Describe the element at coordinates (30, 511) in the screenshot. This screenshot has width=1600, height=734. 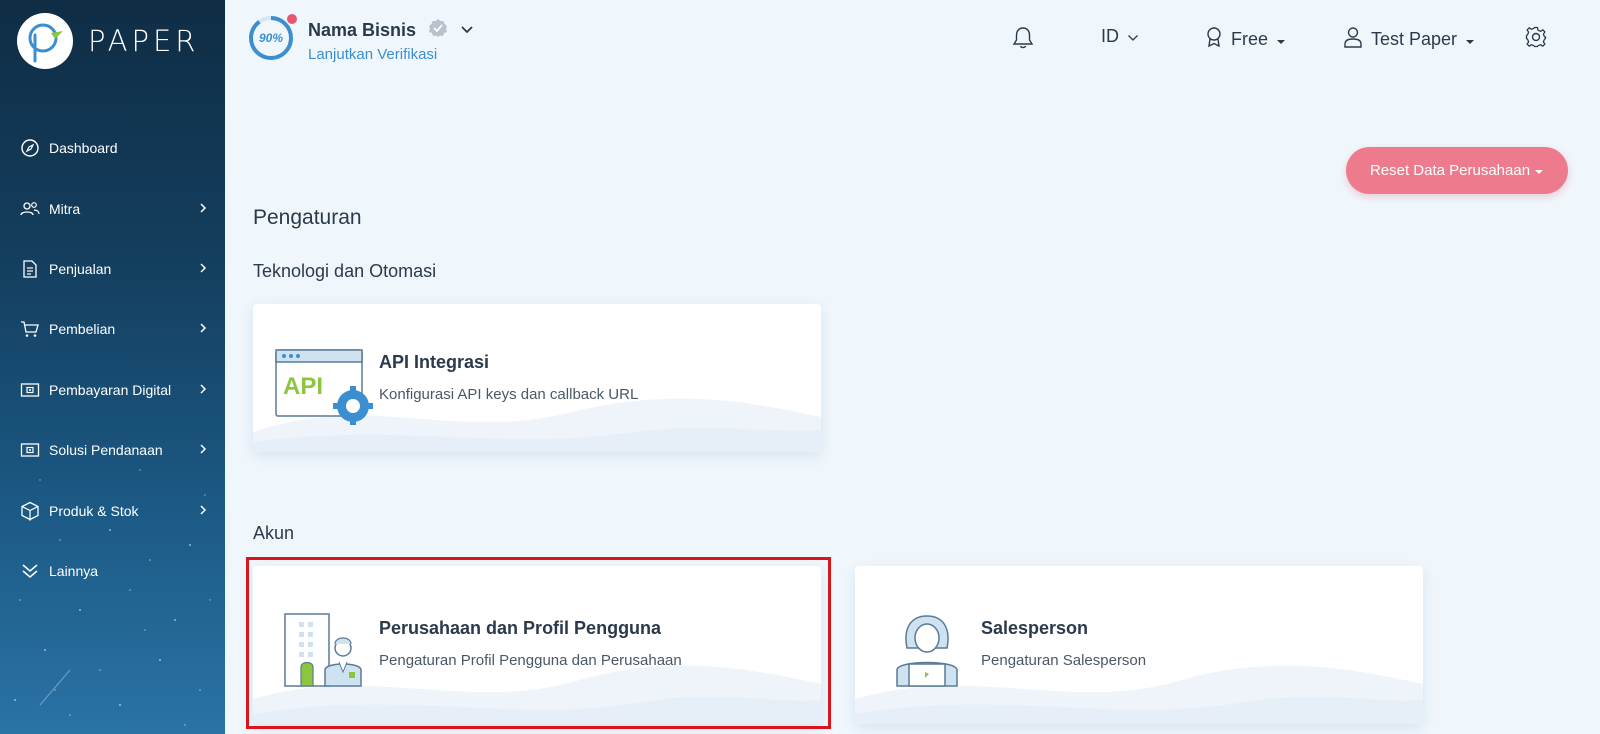
I see `box-icon` at that location.